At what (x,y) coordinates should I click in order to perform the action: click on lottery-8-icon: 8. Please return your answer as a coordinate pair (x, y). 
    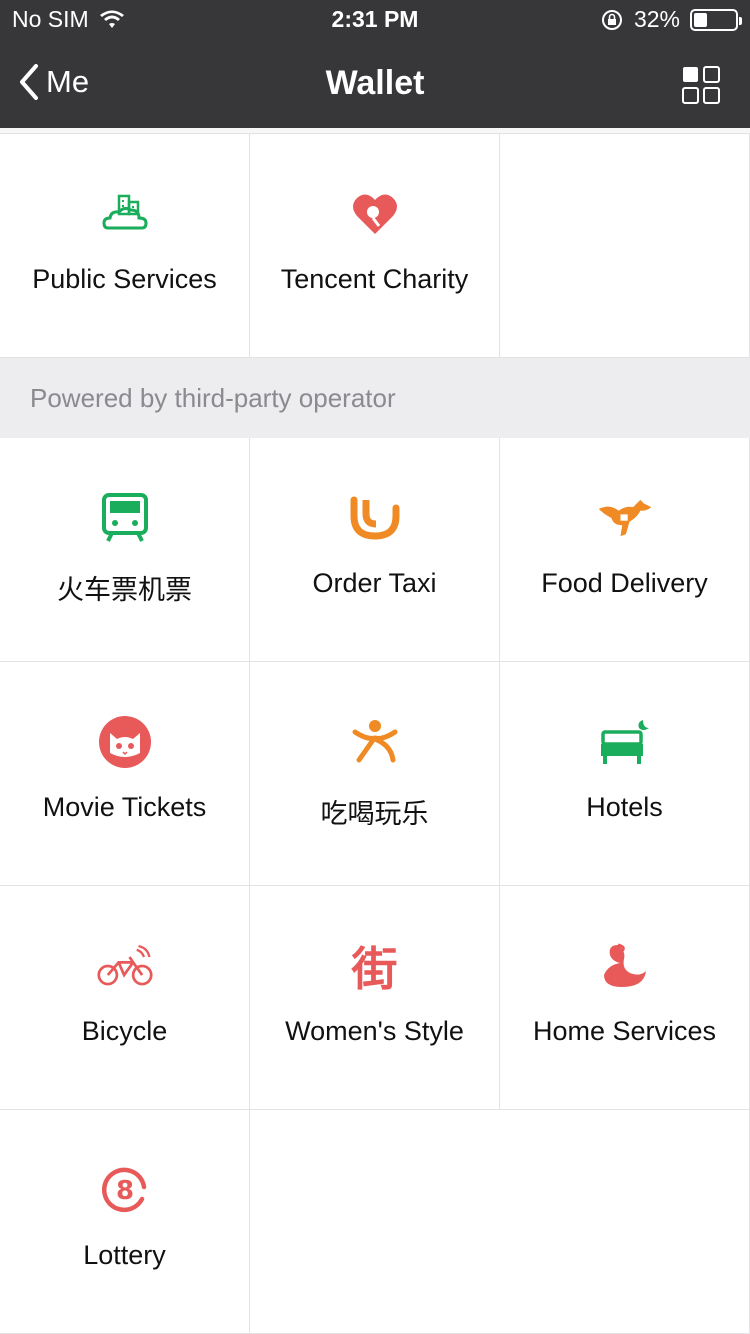
    Looking at the image, I should click on (125, 1190).